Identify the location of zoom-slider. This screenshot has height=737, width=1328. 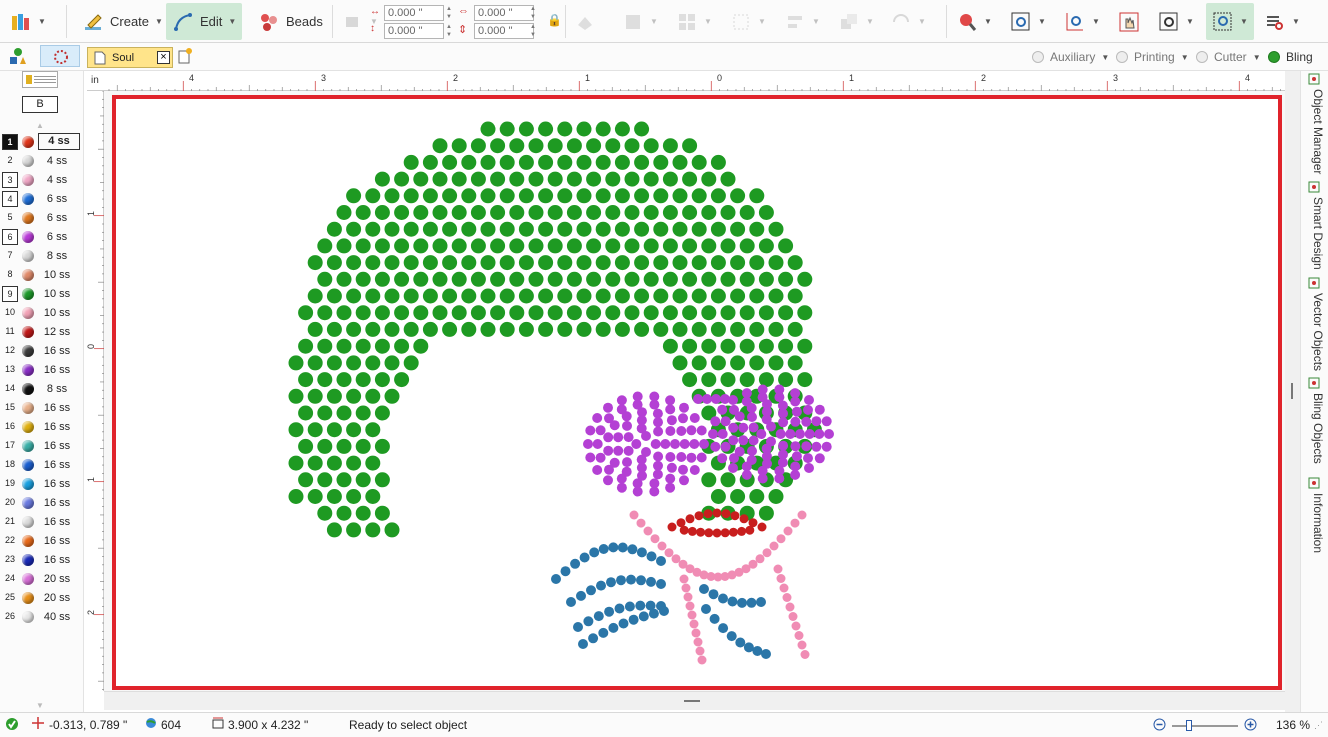
(1205, 725).